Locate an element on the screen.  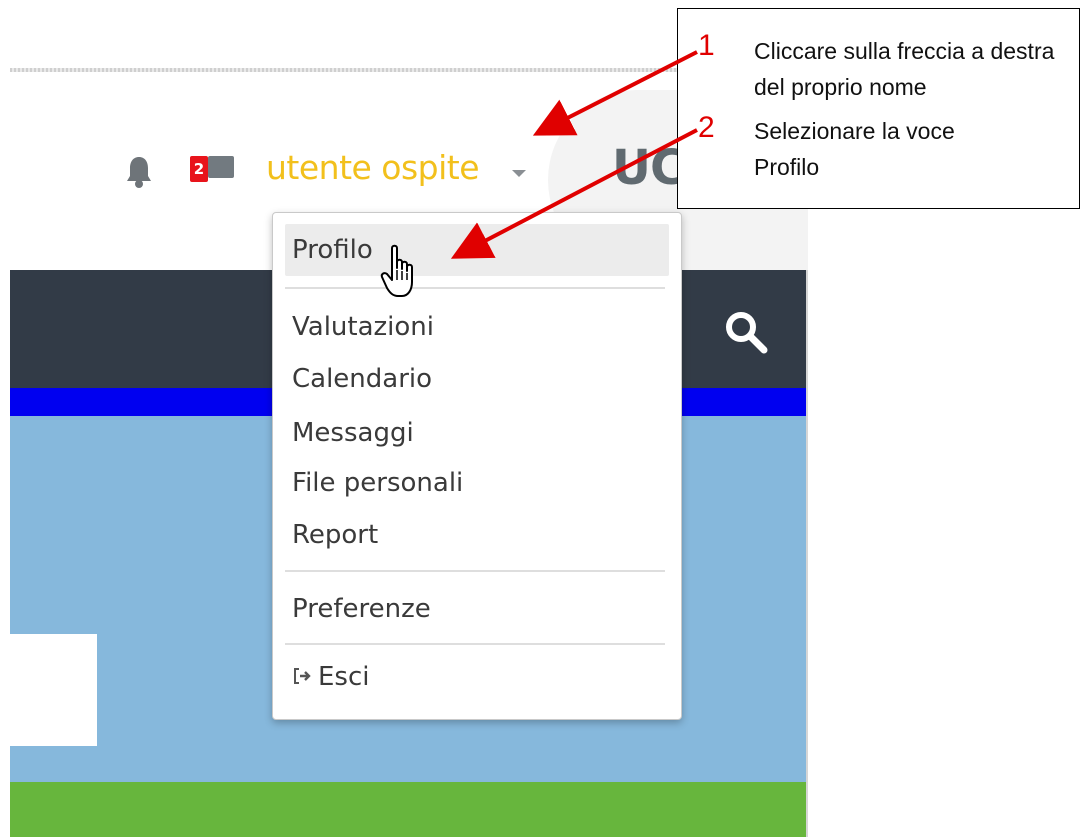
green-strip is located at coordinates (408, 809).